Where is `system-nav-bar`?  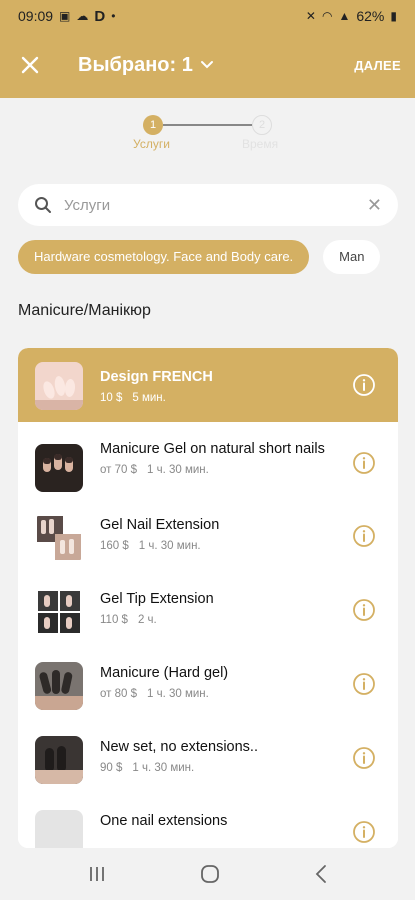
system-nav-bar is located at coordinates (207, 874).